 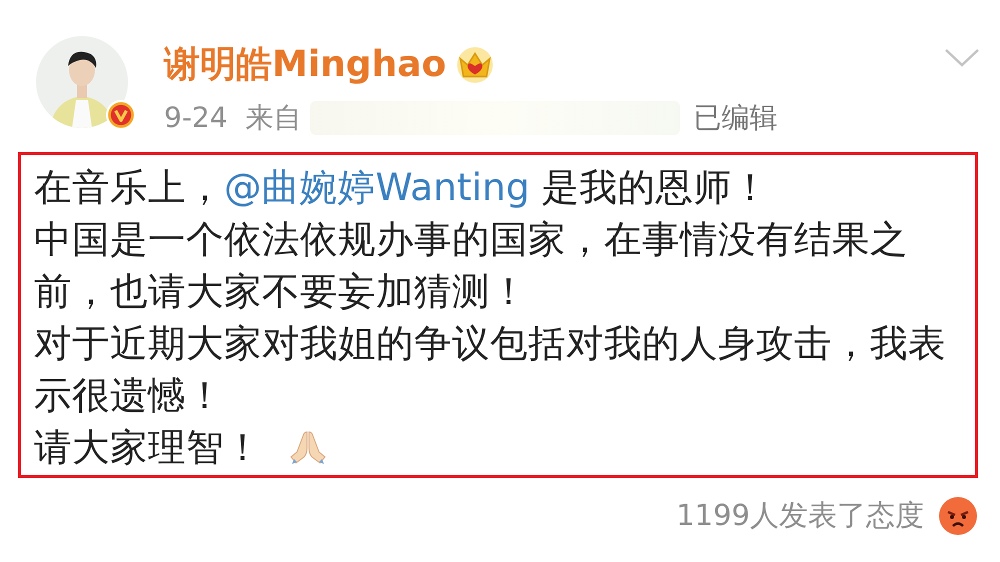 I want to click on mention-link: @曲婉婷Wanting, so click(x=377, y=187).